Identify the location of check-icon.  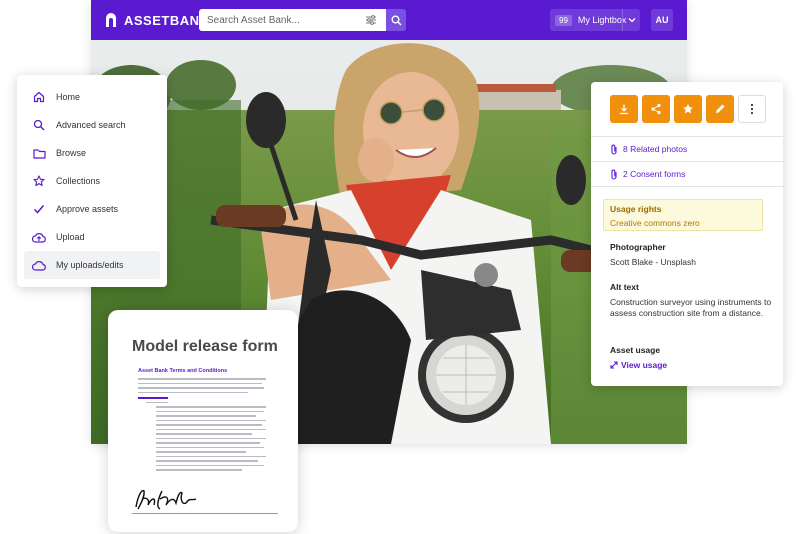
(39, 209).